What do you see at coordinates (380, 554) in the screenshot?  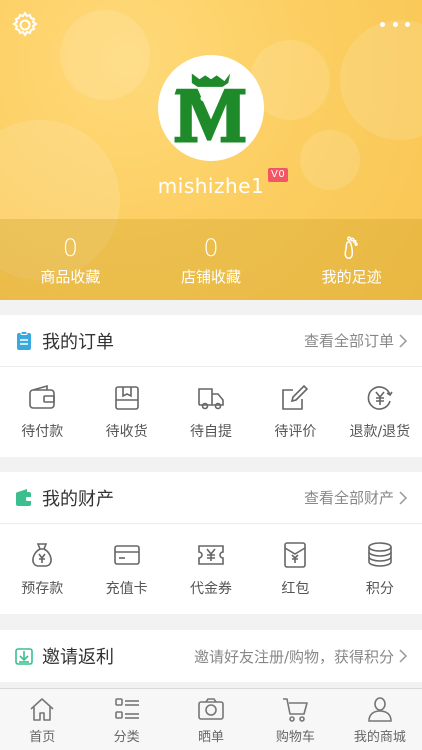 I see `coins-stack-icon` at bounding box center [380, 554].